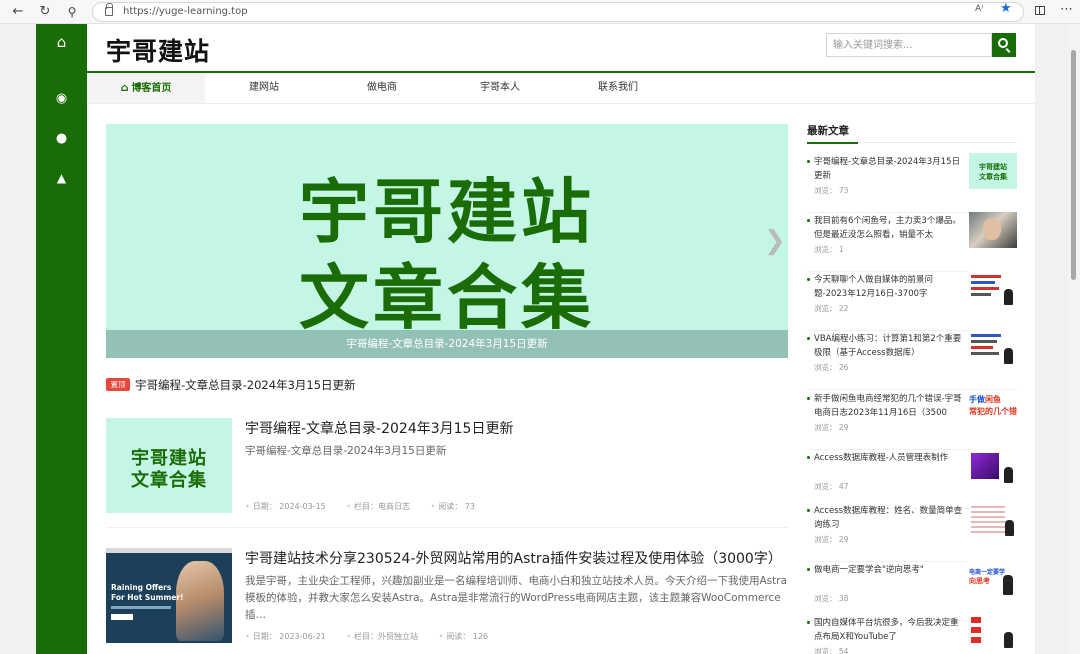 The height and width of the screenshot is (654, 1080). Describe the element at coordinates (245, 385) in the screenshot. I see `sticky-post-title: 宇哥编程-文章总目录-2024年3月15日更新` at that location.